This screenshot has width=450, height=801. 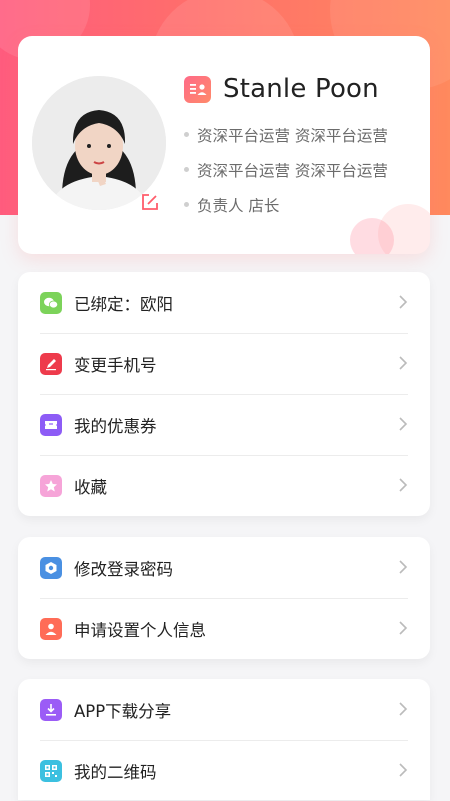 I want to click on menu-item-personal-info: 申请设置个人信息, so click(x=224, y=628).